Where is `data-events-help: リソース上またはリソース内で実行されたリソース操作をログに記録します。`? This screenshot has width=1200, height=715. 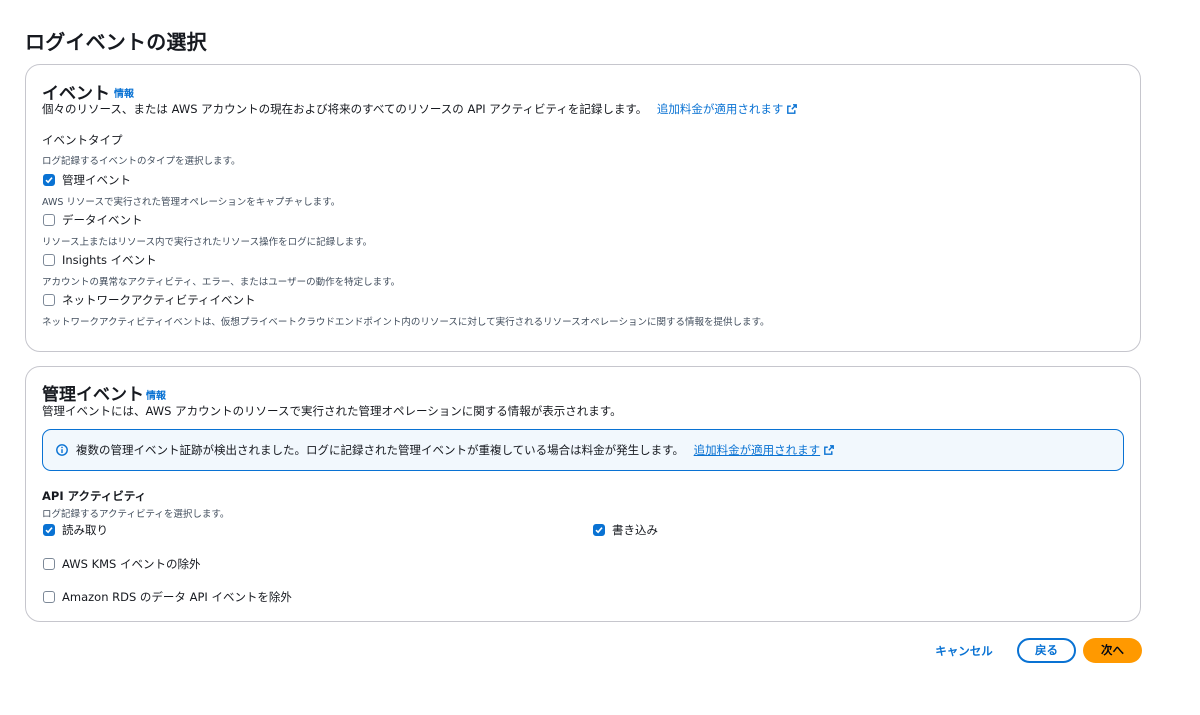
data-events-help: リソース上またはリソース内で実行されたリソース操作をログに記録します。 is located at coordinates (207, 242).